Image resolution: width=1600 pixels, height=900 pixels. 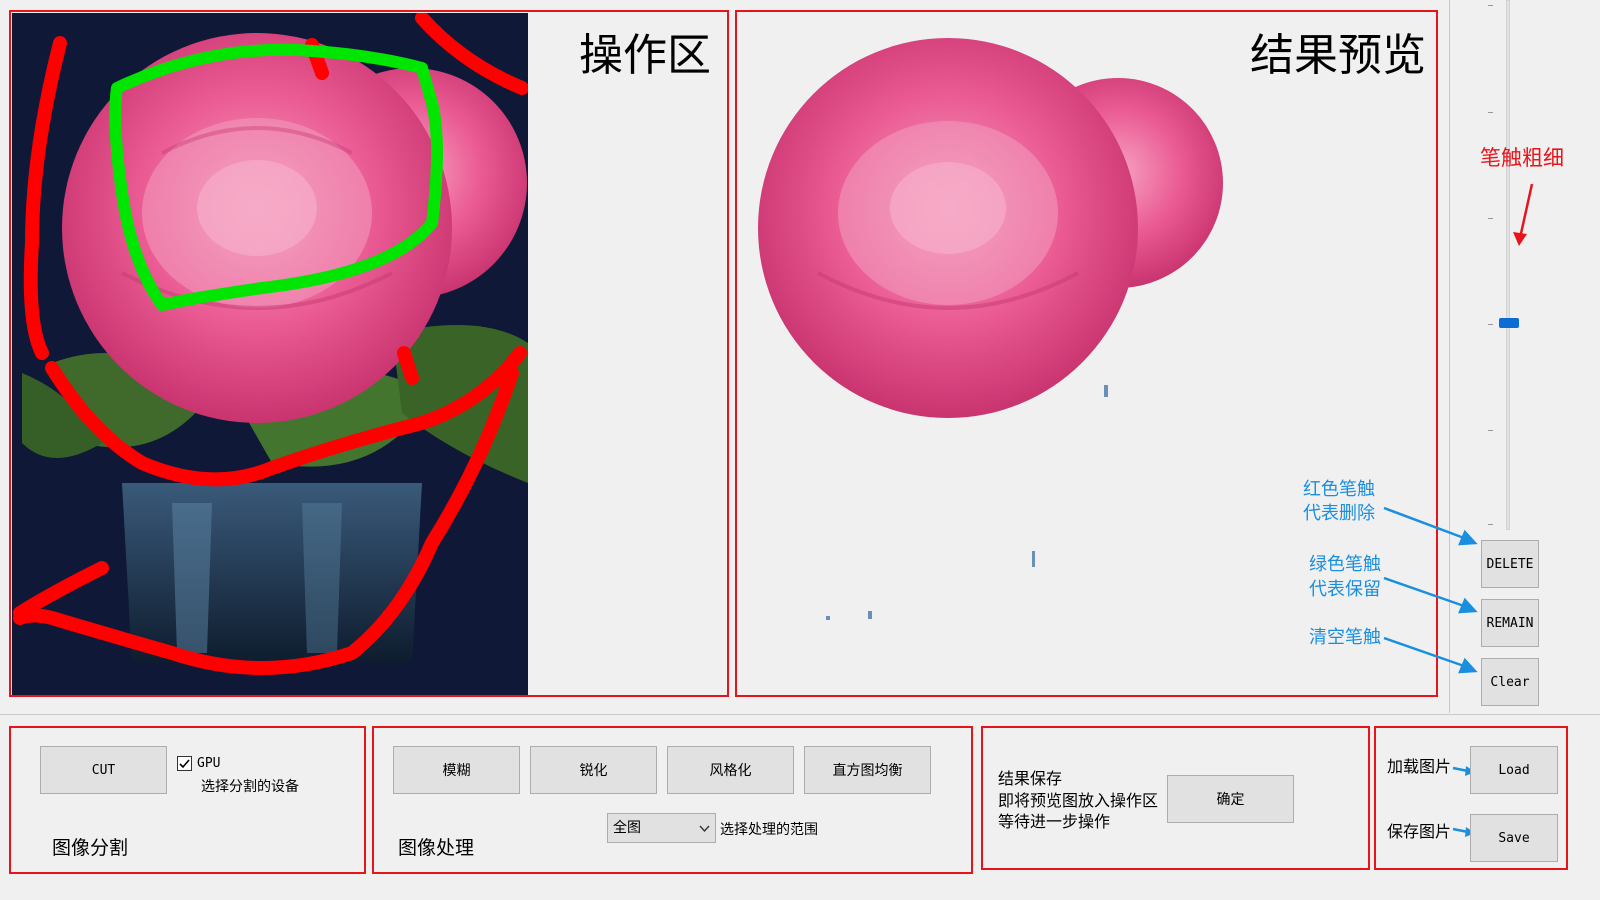 I want to click on work-area-title: 操作区, so click(x=645, y=55).